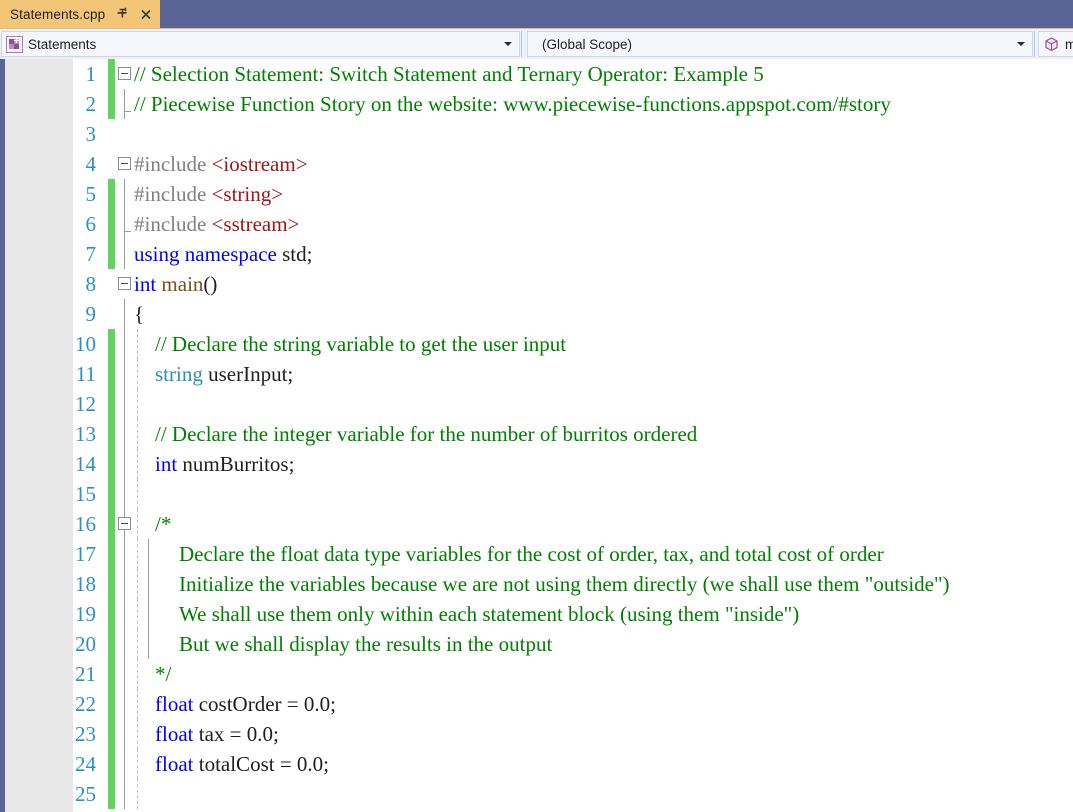 The width and height of the screenshot is (1073, 812). Describe the element at coordinates (536, 464) in the screenshot. I see `code-line: 14 int numBurritos;` at that location.